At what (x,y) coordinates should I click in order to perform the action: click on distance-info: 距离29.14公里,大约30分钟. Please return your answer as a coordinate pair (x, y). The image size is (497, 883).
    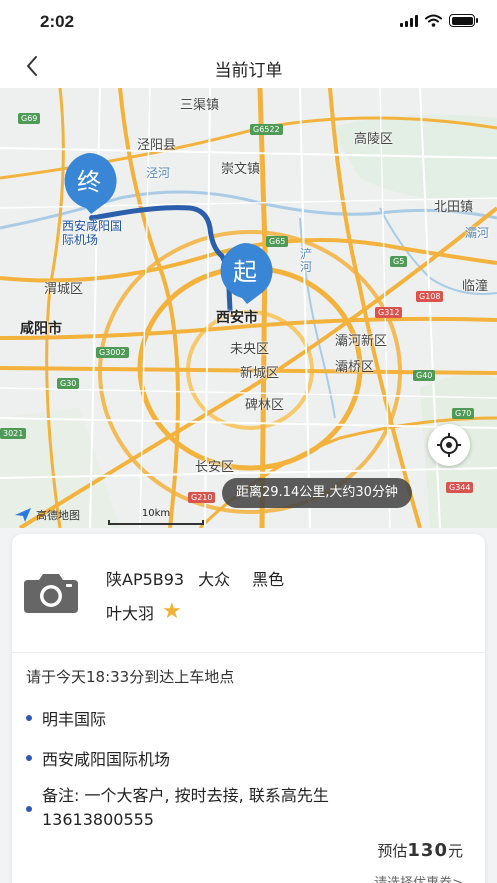
    Looking at the image, I should click on (317, 493).